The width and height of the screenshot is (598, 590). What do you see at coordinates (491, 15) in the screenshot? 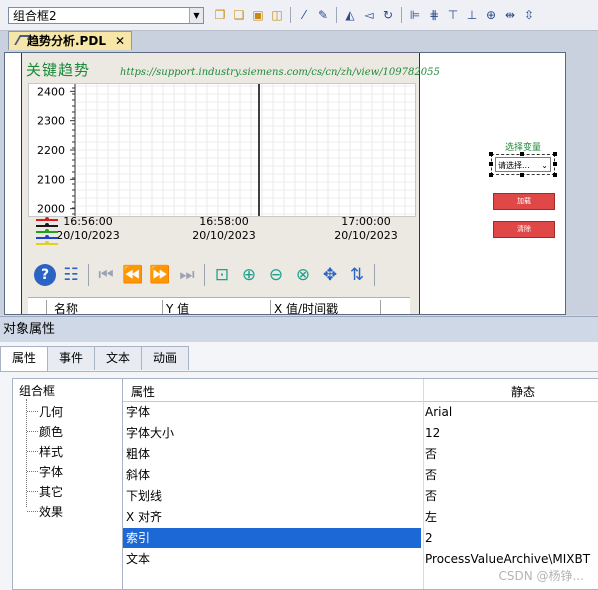
I see `align-bottom-icon: ⊕` at bounding box center [491, 15].